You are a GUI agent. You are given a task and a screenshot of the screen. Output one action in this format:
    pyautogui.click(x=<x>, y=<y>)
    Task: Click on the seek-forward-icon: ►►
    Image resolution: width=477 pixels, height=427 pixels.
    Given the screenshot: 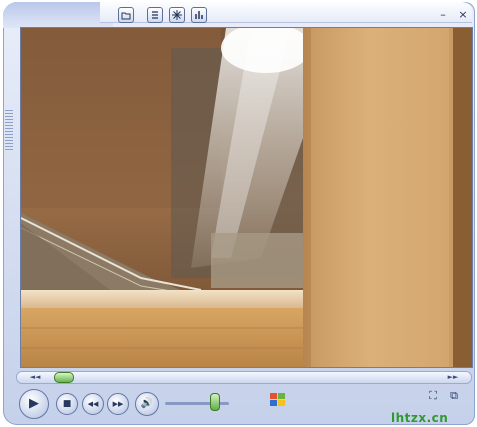 What is the action you would take?
    pyautogui.click(x=453, y=377)
    